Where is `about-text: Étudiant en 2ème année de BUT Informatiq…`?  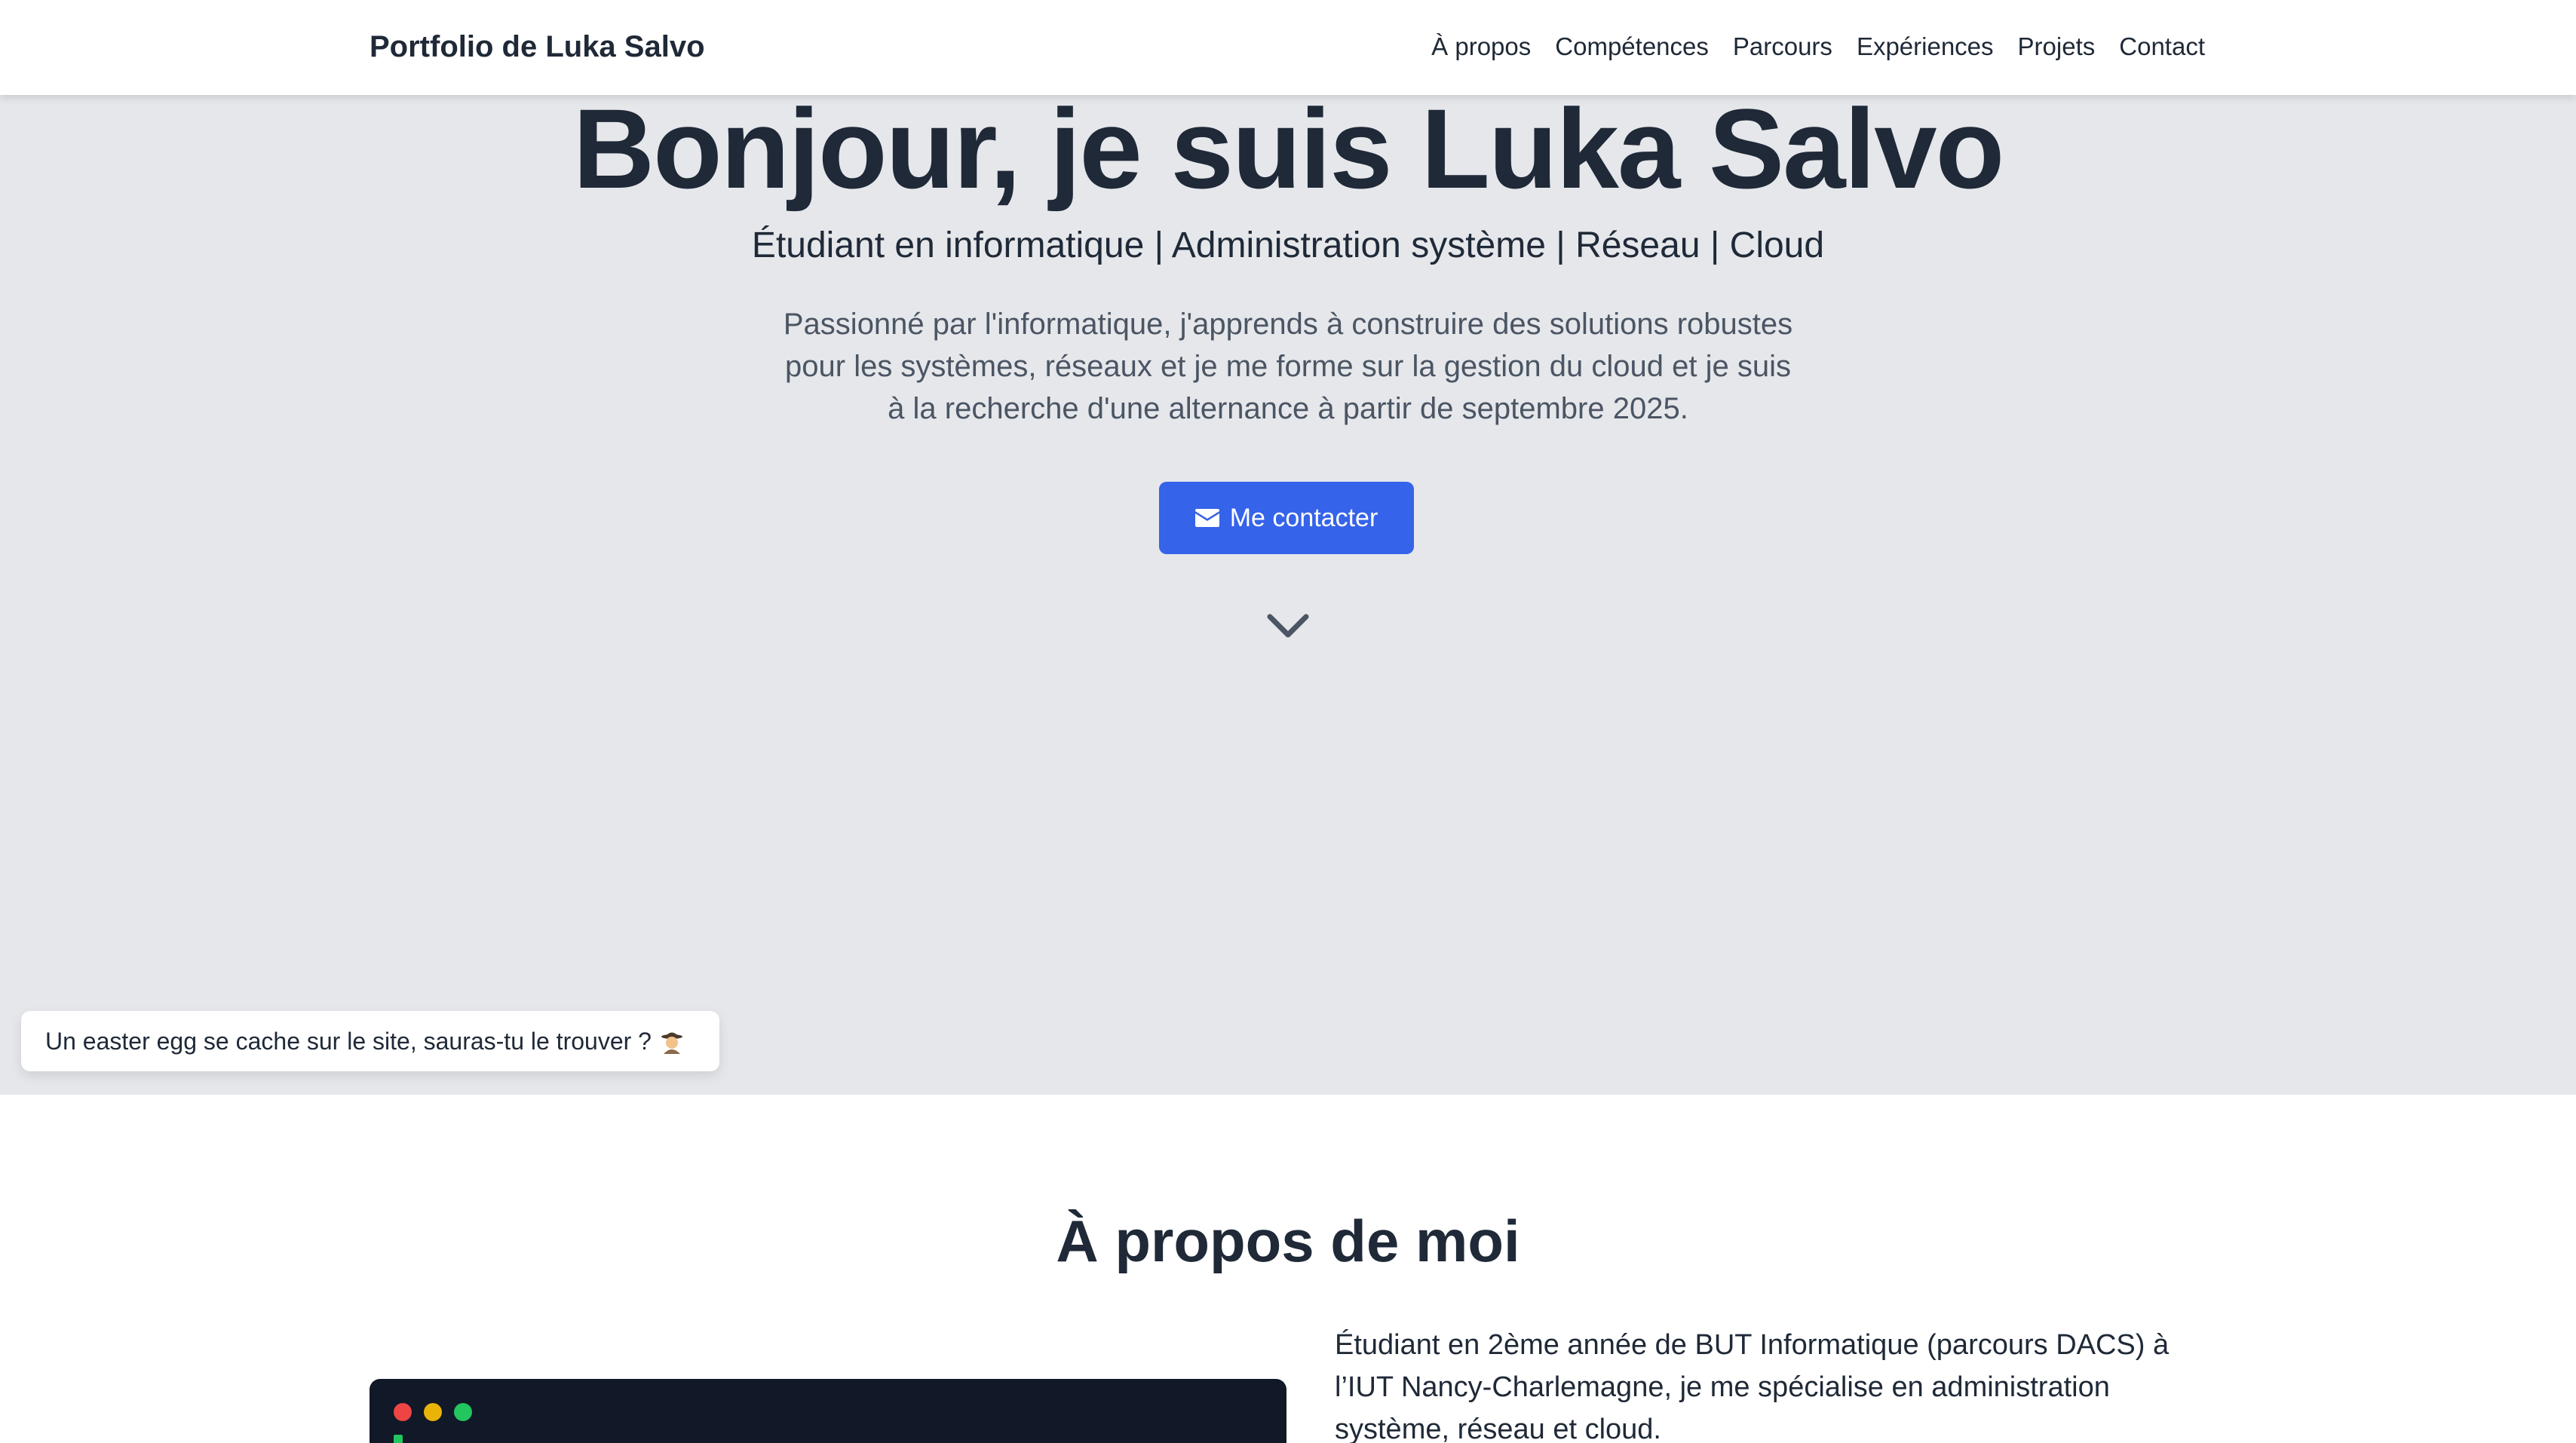 about-text: Étudiant en 2ème année de BUT Informatiq… is located at coordinates (1752, 1386).